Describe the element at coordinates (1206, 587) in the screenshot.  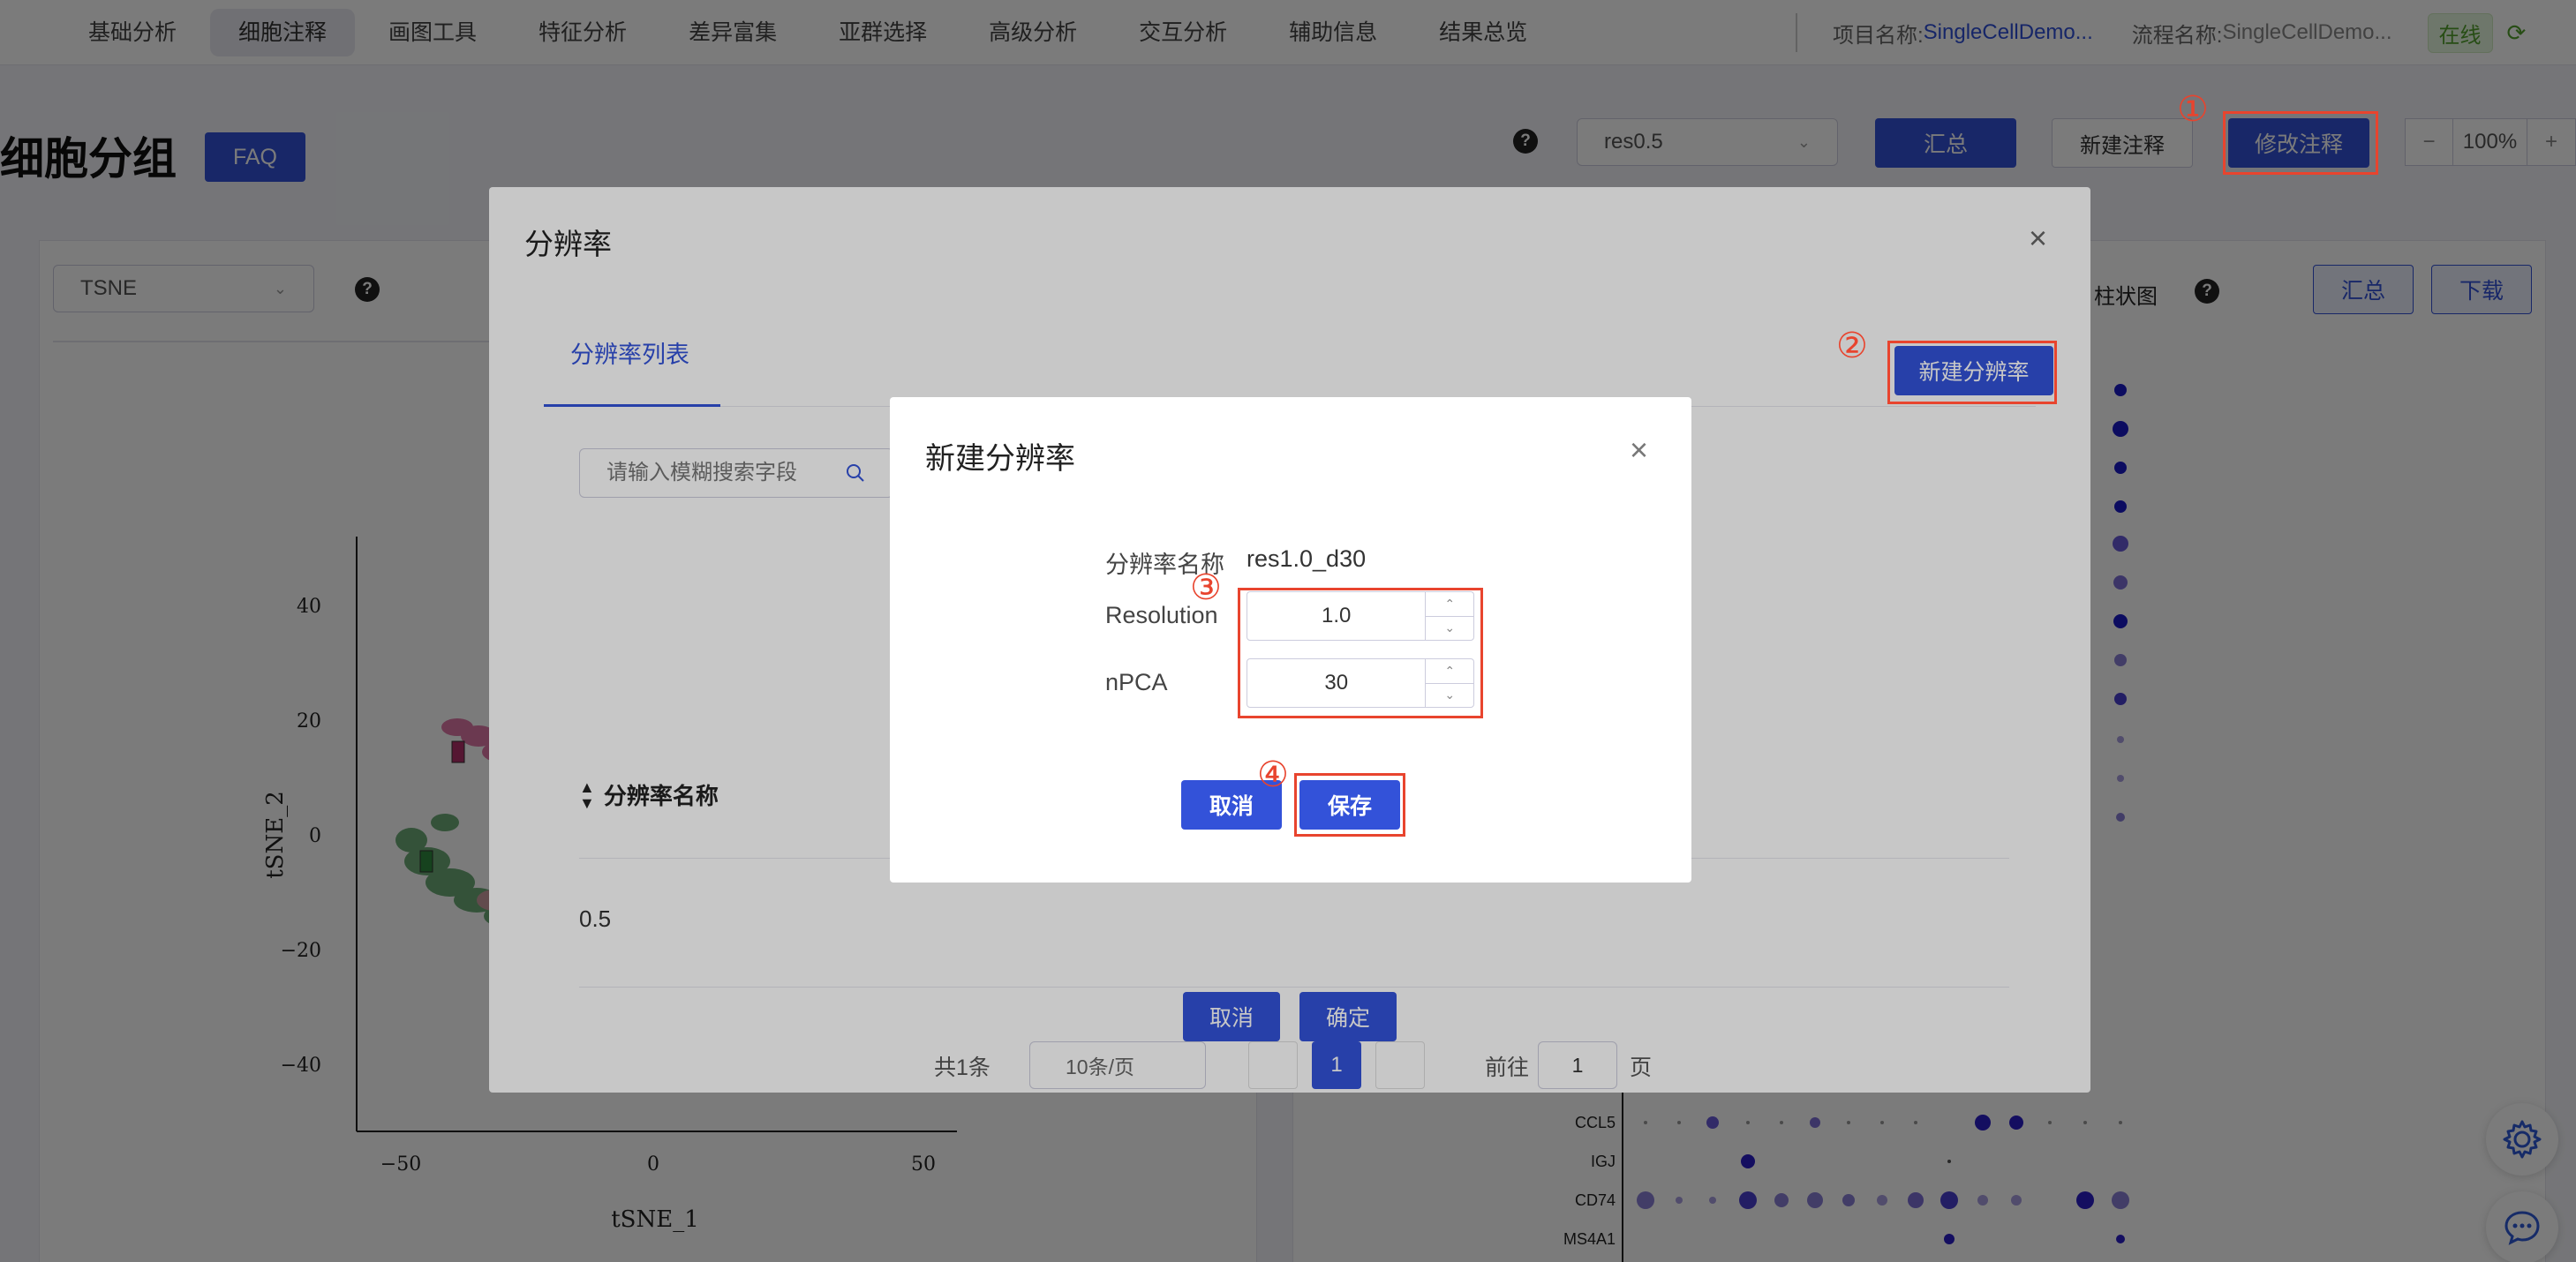
I see `step-marker: ③` at that location.